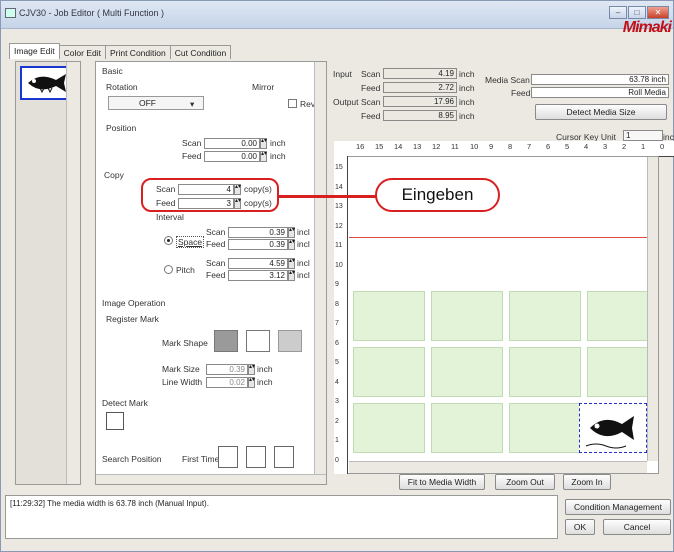  I want to click on condition-management-button: Condition Management, so click(618, 507).